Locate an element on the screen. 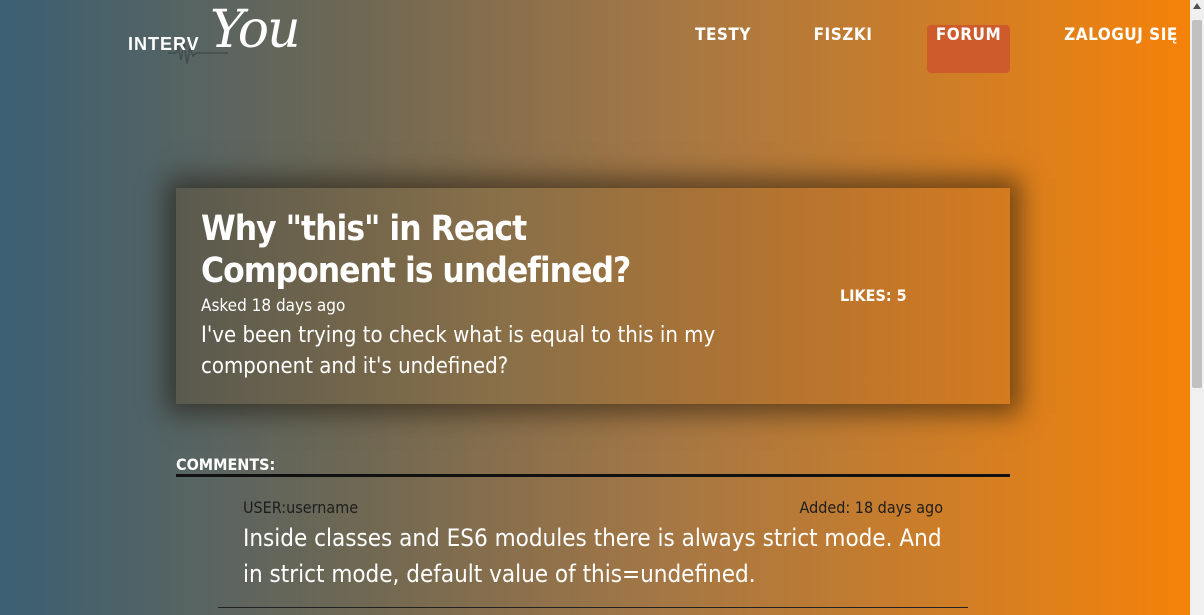 This screenshot has height=615, width=1204. main-nav: TESTY FISZKI FORUM ZALOGUJ SIĘ is located at coordinates (602, 49).